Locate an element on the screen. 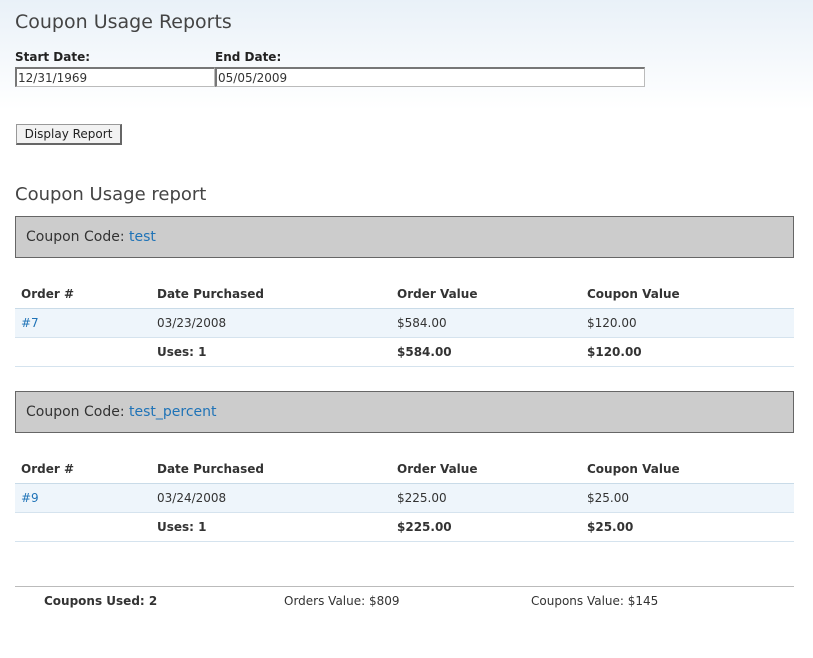 This screenshot has height=658, width=813. coupon-code-link: test is located at coordinates (142, 237).